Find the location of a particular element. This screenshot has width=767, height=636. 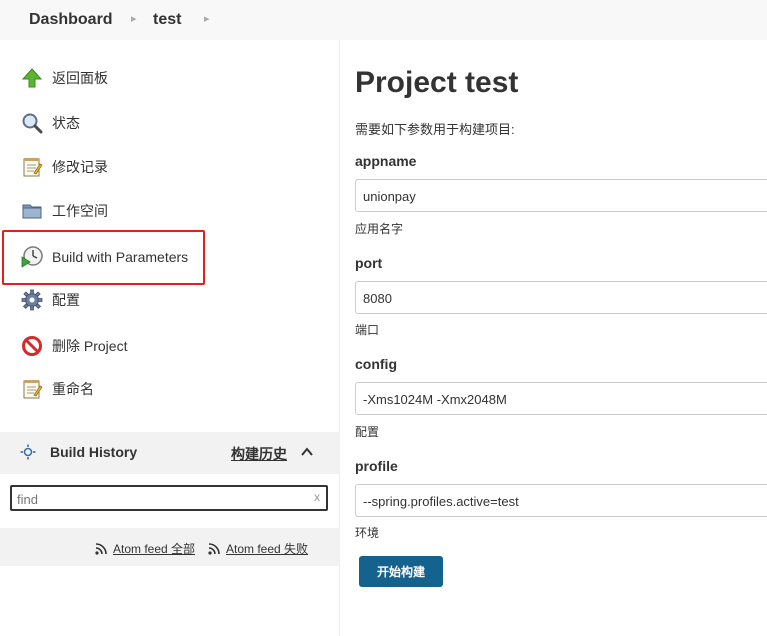

param-name: port is located at coordinates (369, 263).